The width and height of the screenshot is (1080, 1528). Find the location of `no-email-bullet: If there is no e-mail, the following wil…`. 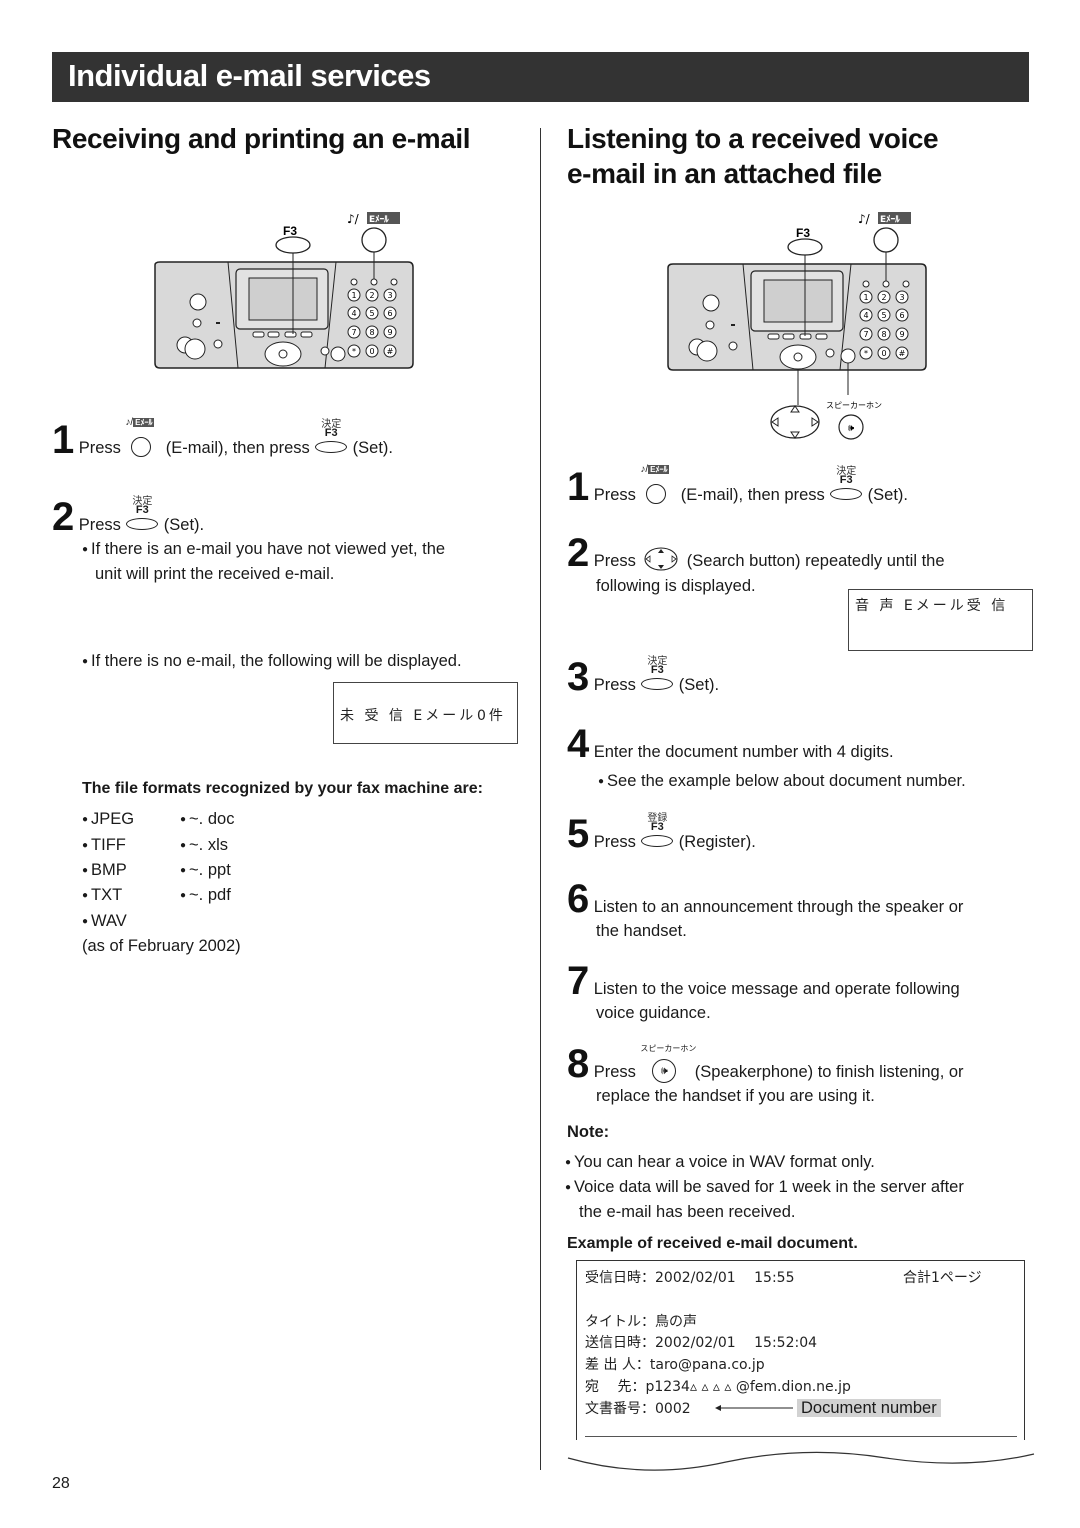

no-email-bullet: If there is no e-mail, the following wil… is located at coordinates (272, 661).